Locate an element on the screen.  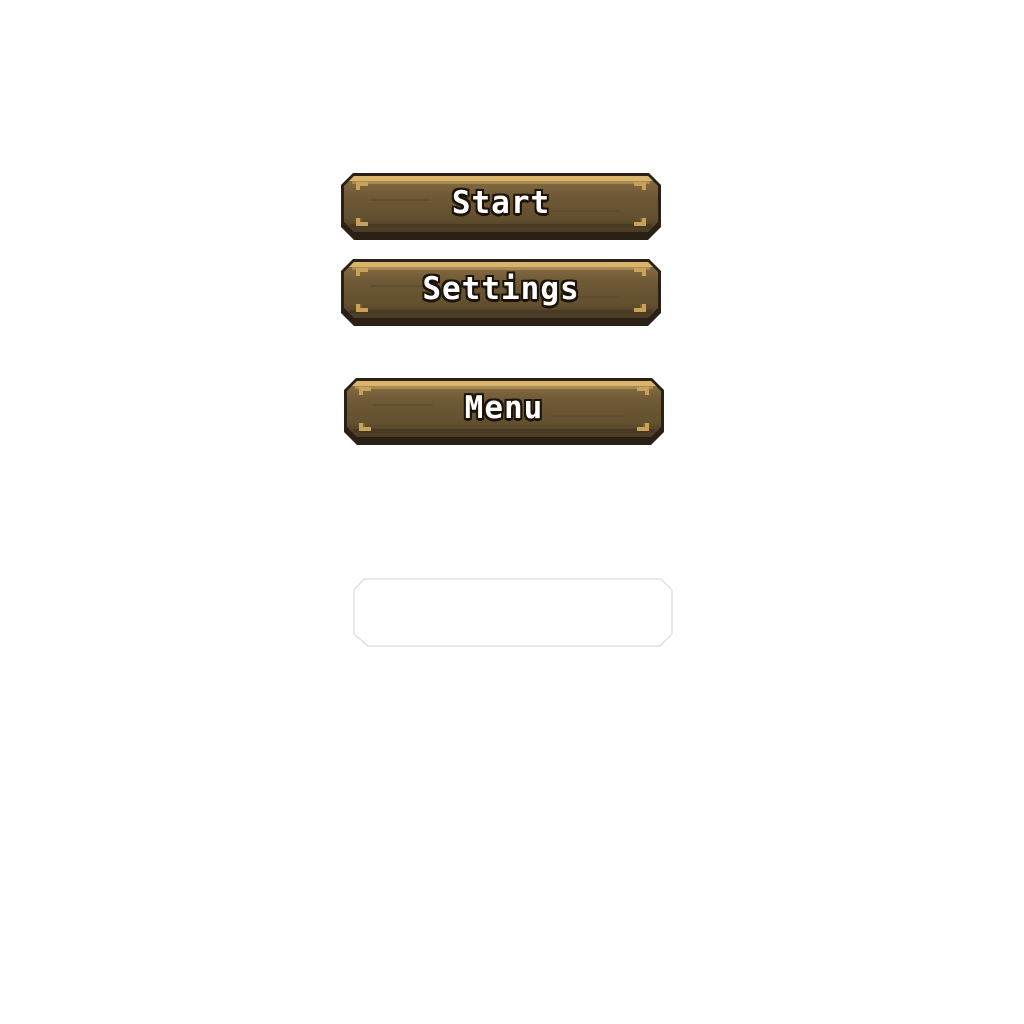
settings-button: Settings is located at coordinates (501, 292).